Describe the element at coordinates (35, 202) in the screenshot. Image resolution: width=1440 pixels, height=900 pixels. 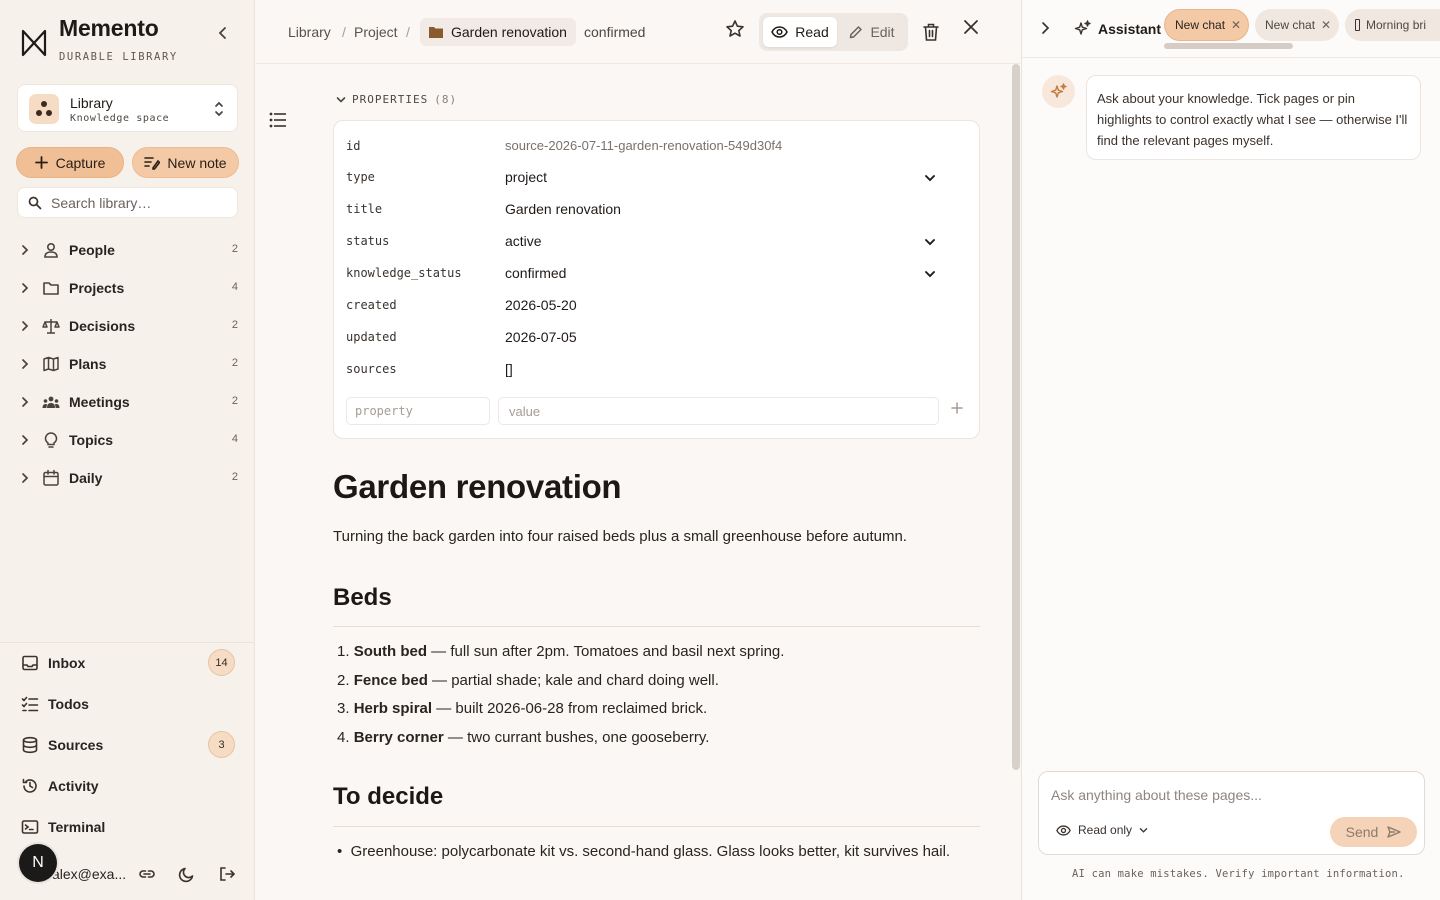
I see `search-icon` at that location.